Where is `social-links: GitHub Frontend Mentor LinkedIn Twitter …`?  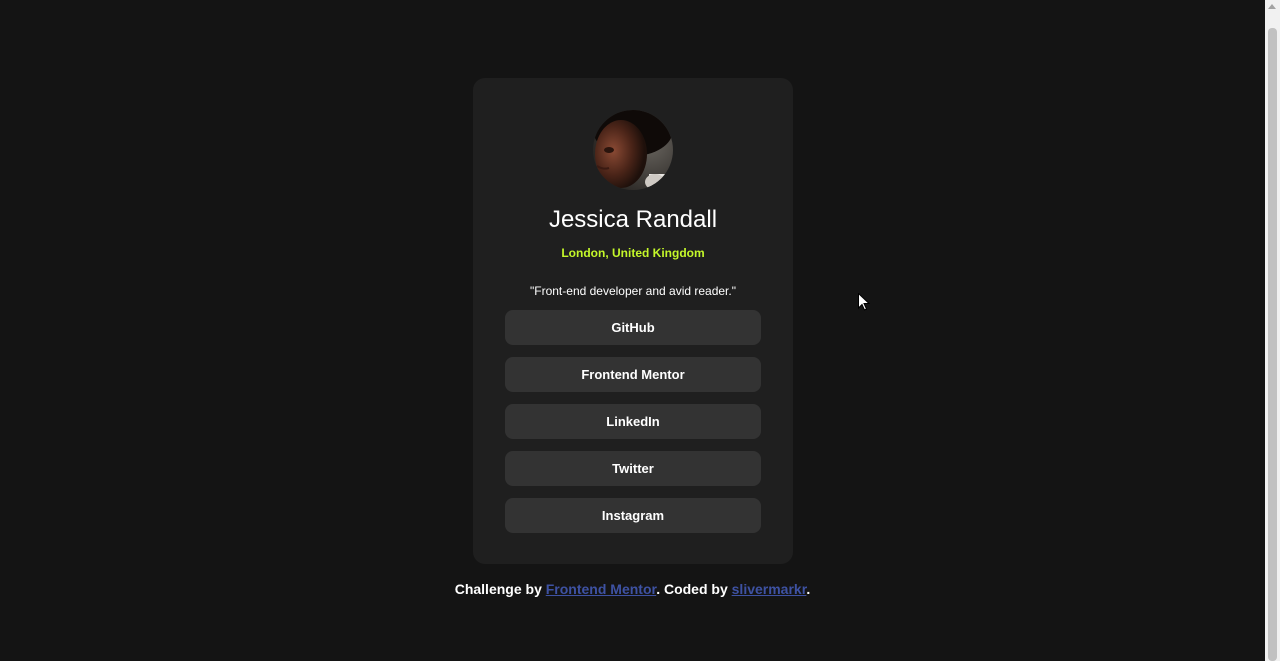
social-links: GitHub Frontend Mentor LinkedIn Twitter … is located at coordinates (633, 427).